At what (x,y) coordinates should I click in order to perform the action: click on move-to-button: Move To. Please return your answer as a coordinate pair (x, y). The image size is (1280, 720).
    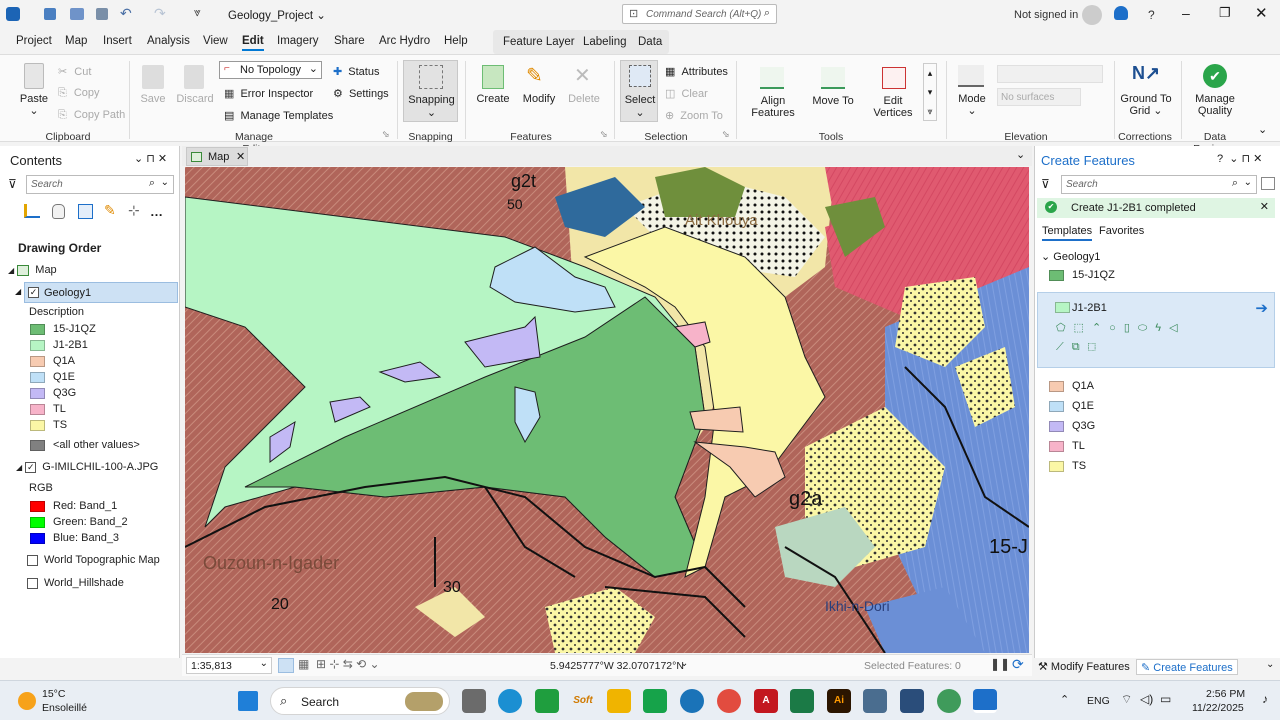
    Looking at the image, I should click on (833, 101).